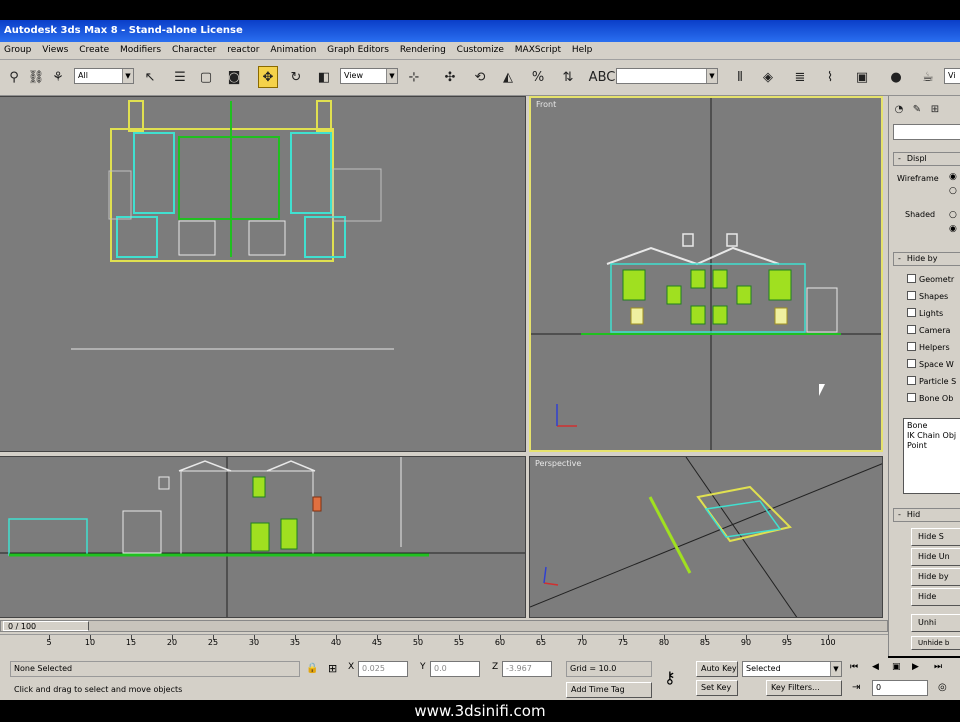 Image resolution: width=960 pixels, height=722 pixels. I want to click on shaded-radio: ○, so click(953, 215).